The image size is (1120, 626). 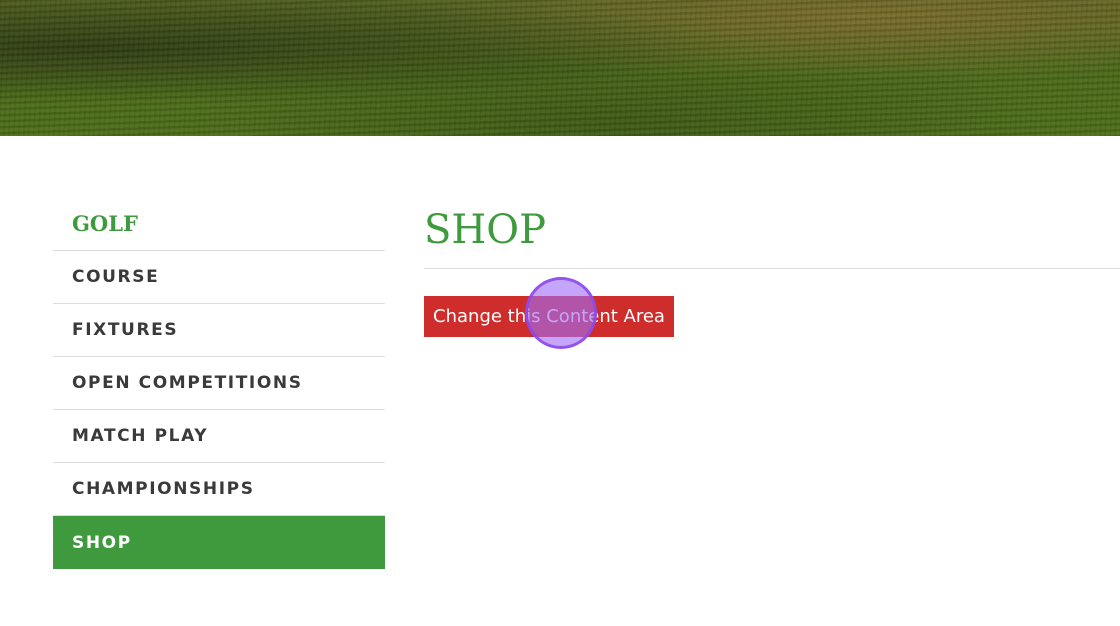 What do you see at coordinates (219, 542) in the screenshot?
I see `sidebar-item-shop: SHOP` at bounding box center [219, 542].